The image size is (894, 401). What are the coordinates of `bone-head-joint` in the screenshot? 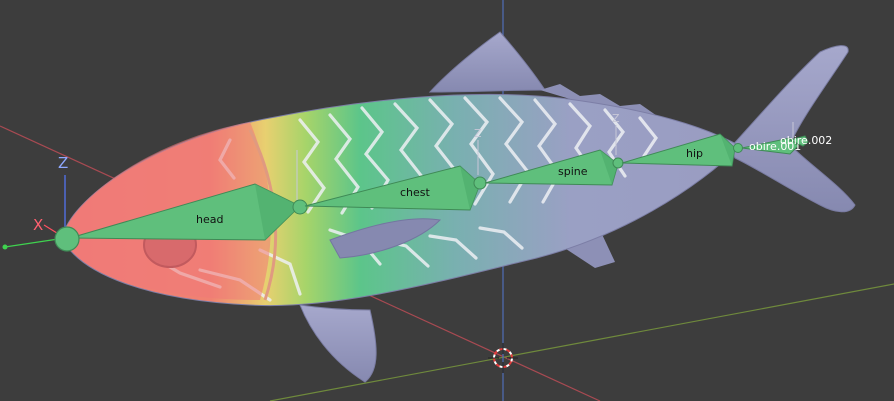 It's located at (67, 239).